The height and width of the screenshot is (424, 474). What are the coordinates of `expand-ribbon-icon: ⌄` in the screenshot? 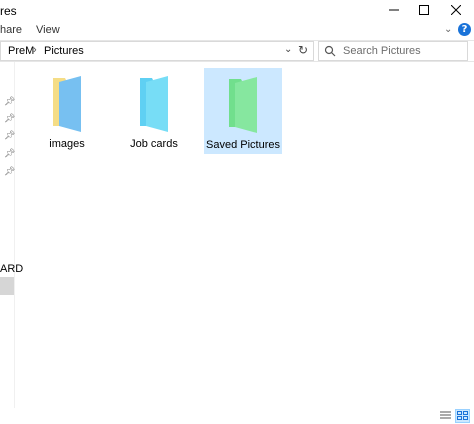 It's located at (448, 29).